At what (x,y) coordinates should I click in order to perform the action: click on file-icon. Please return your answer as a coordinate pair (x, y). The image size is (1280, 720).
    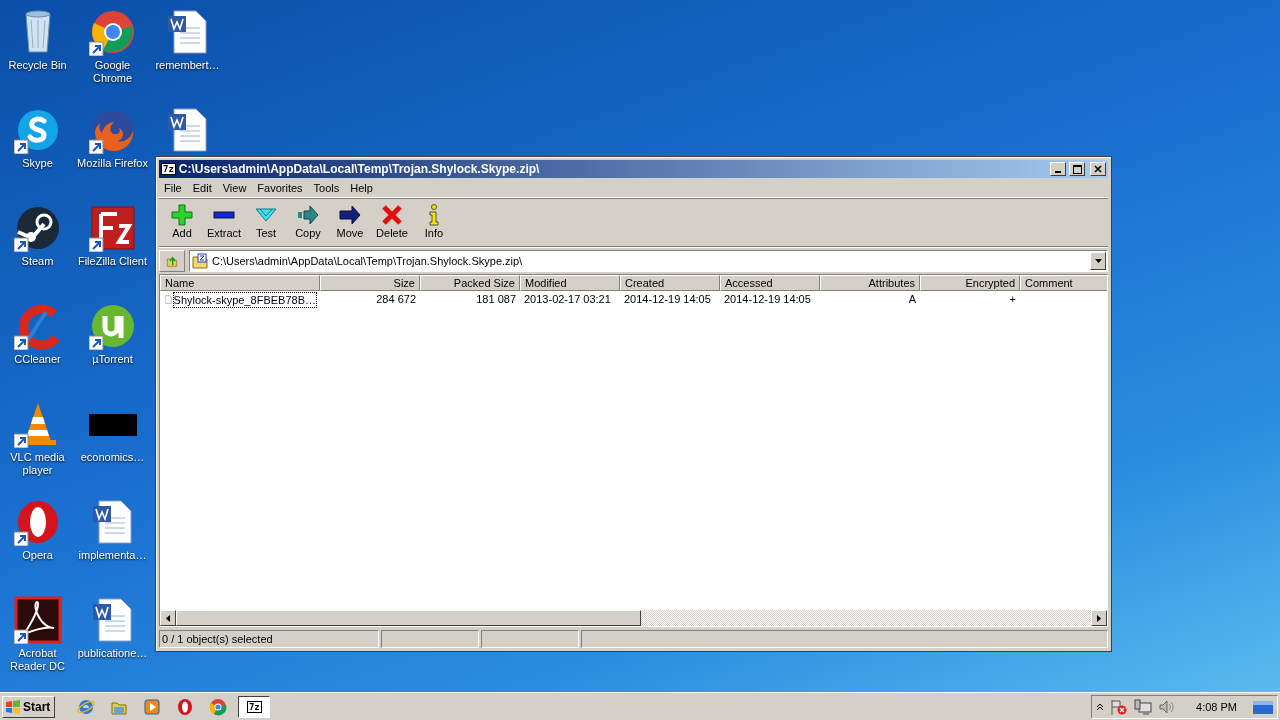
    Looking at the image, I should click on (168, 299).